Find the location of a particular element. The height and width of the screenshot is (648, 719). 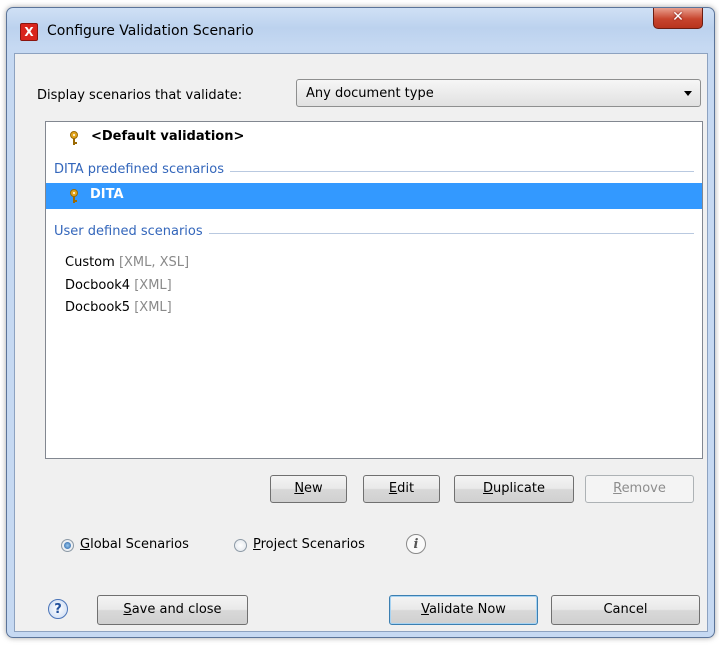

validate-now-button: Validate Now is located at coordinates (463, 610).